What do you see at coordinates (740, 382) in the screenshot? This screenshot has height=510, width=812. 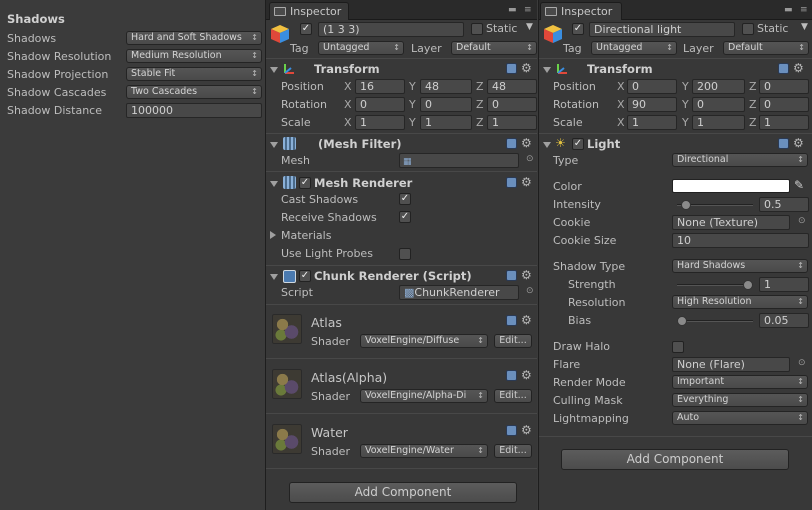 I see `render-mode-dropdown: Important` at bounding box center [740, 382].